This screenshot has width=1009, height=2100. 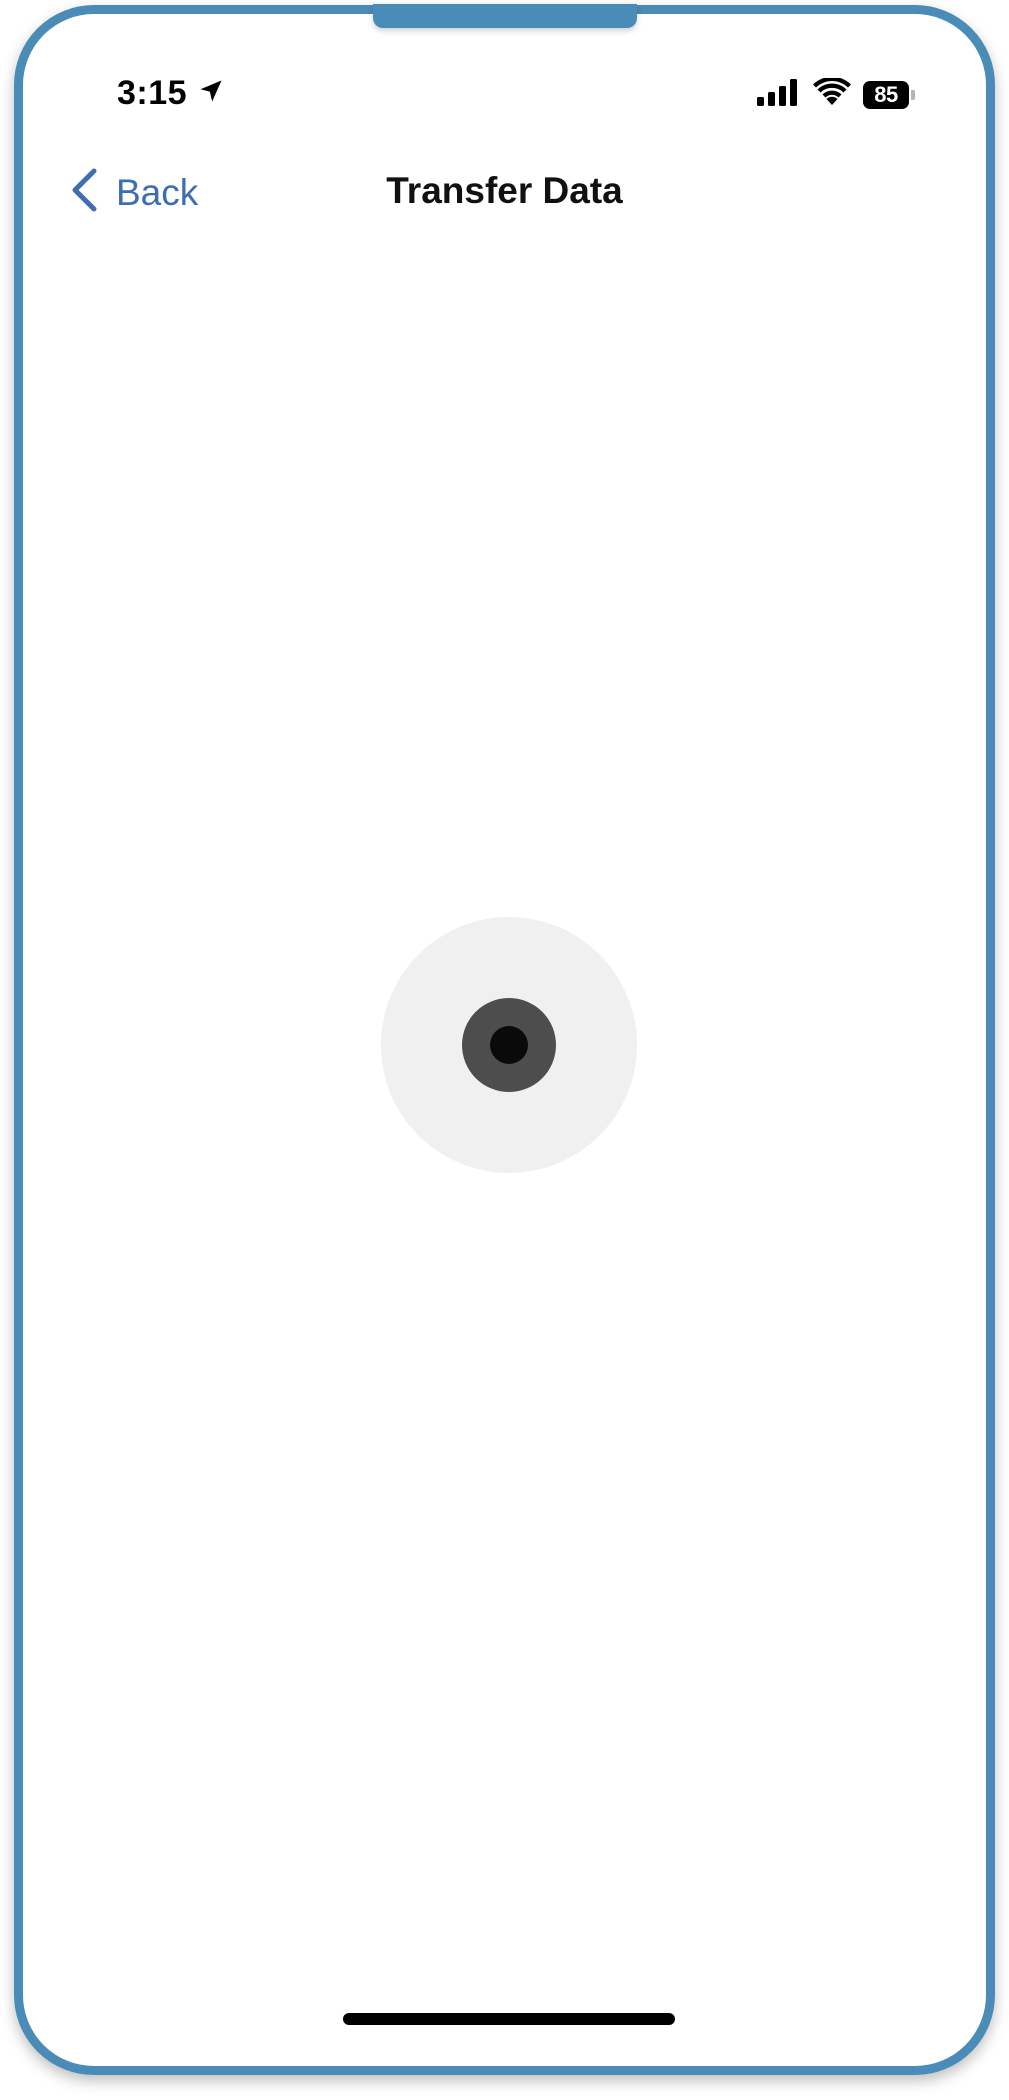 I want to click on battery-icon: 85, so click(x=889, y=94).